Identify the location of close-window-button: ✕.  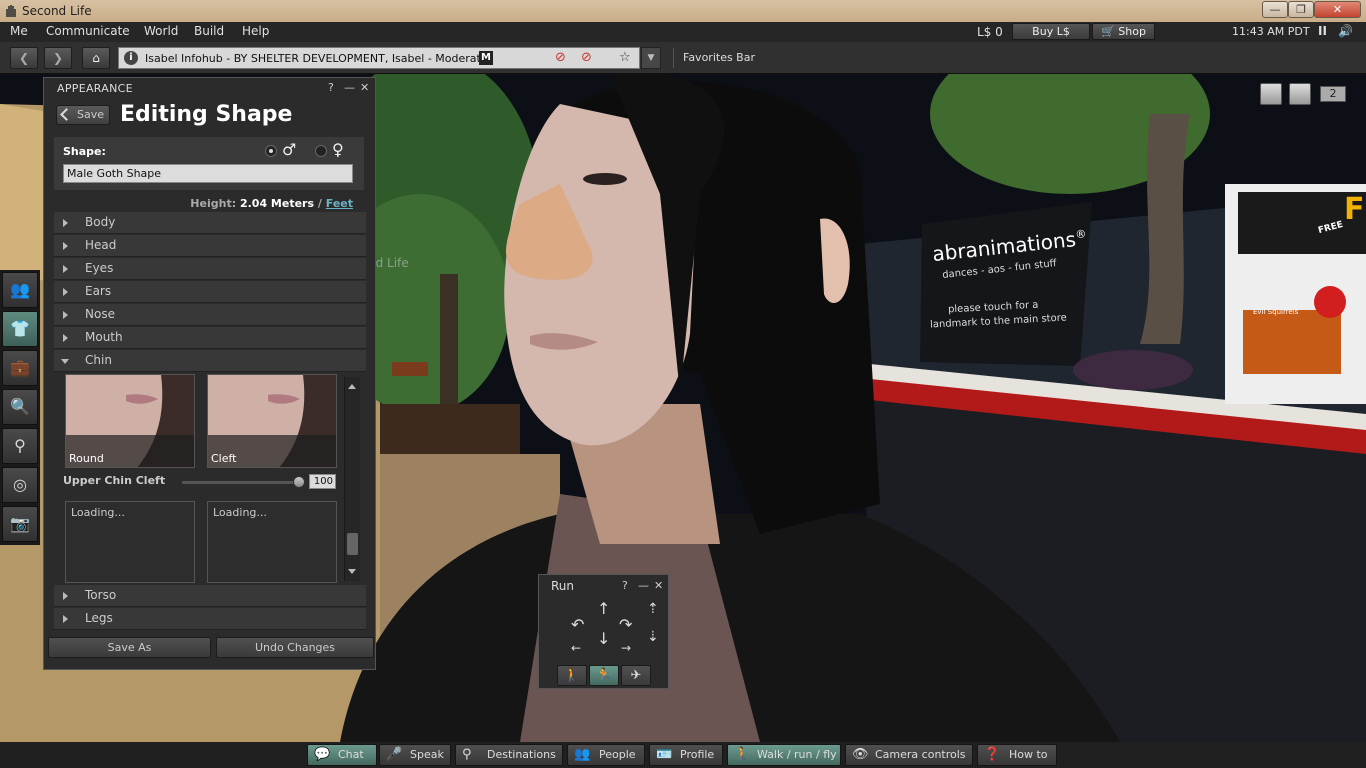
(1337, 9).